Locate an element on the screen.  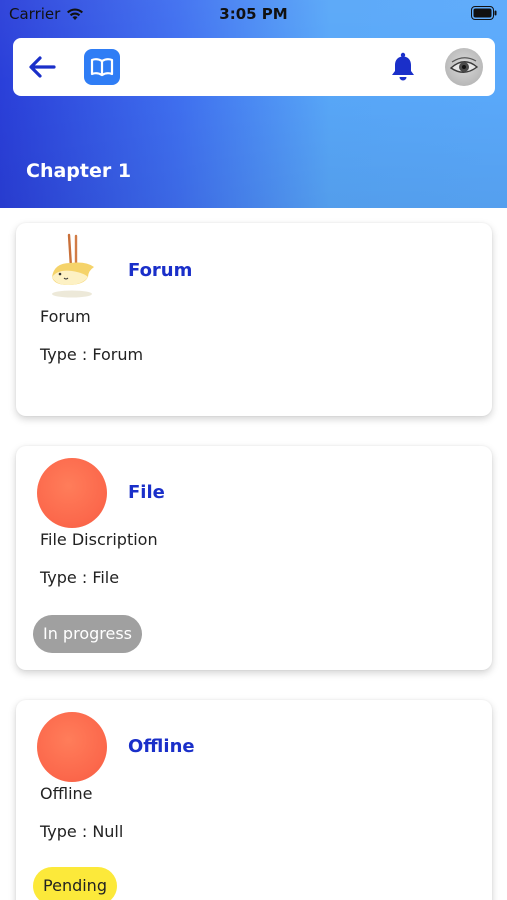
forum-illustration-icon is located at coordinates (70, 267).